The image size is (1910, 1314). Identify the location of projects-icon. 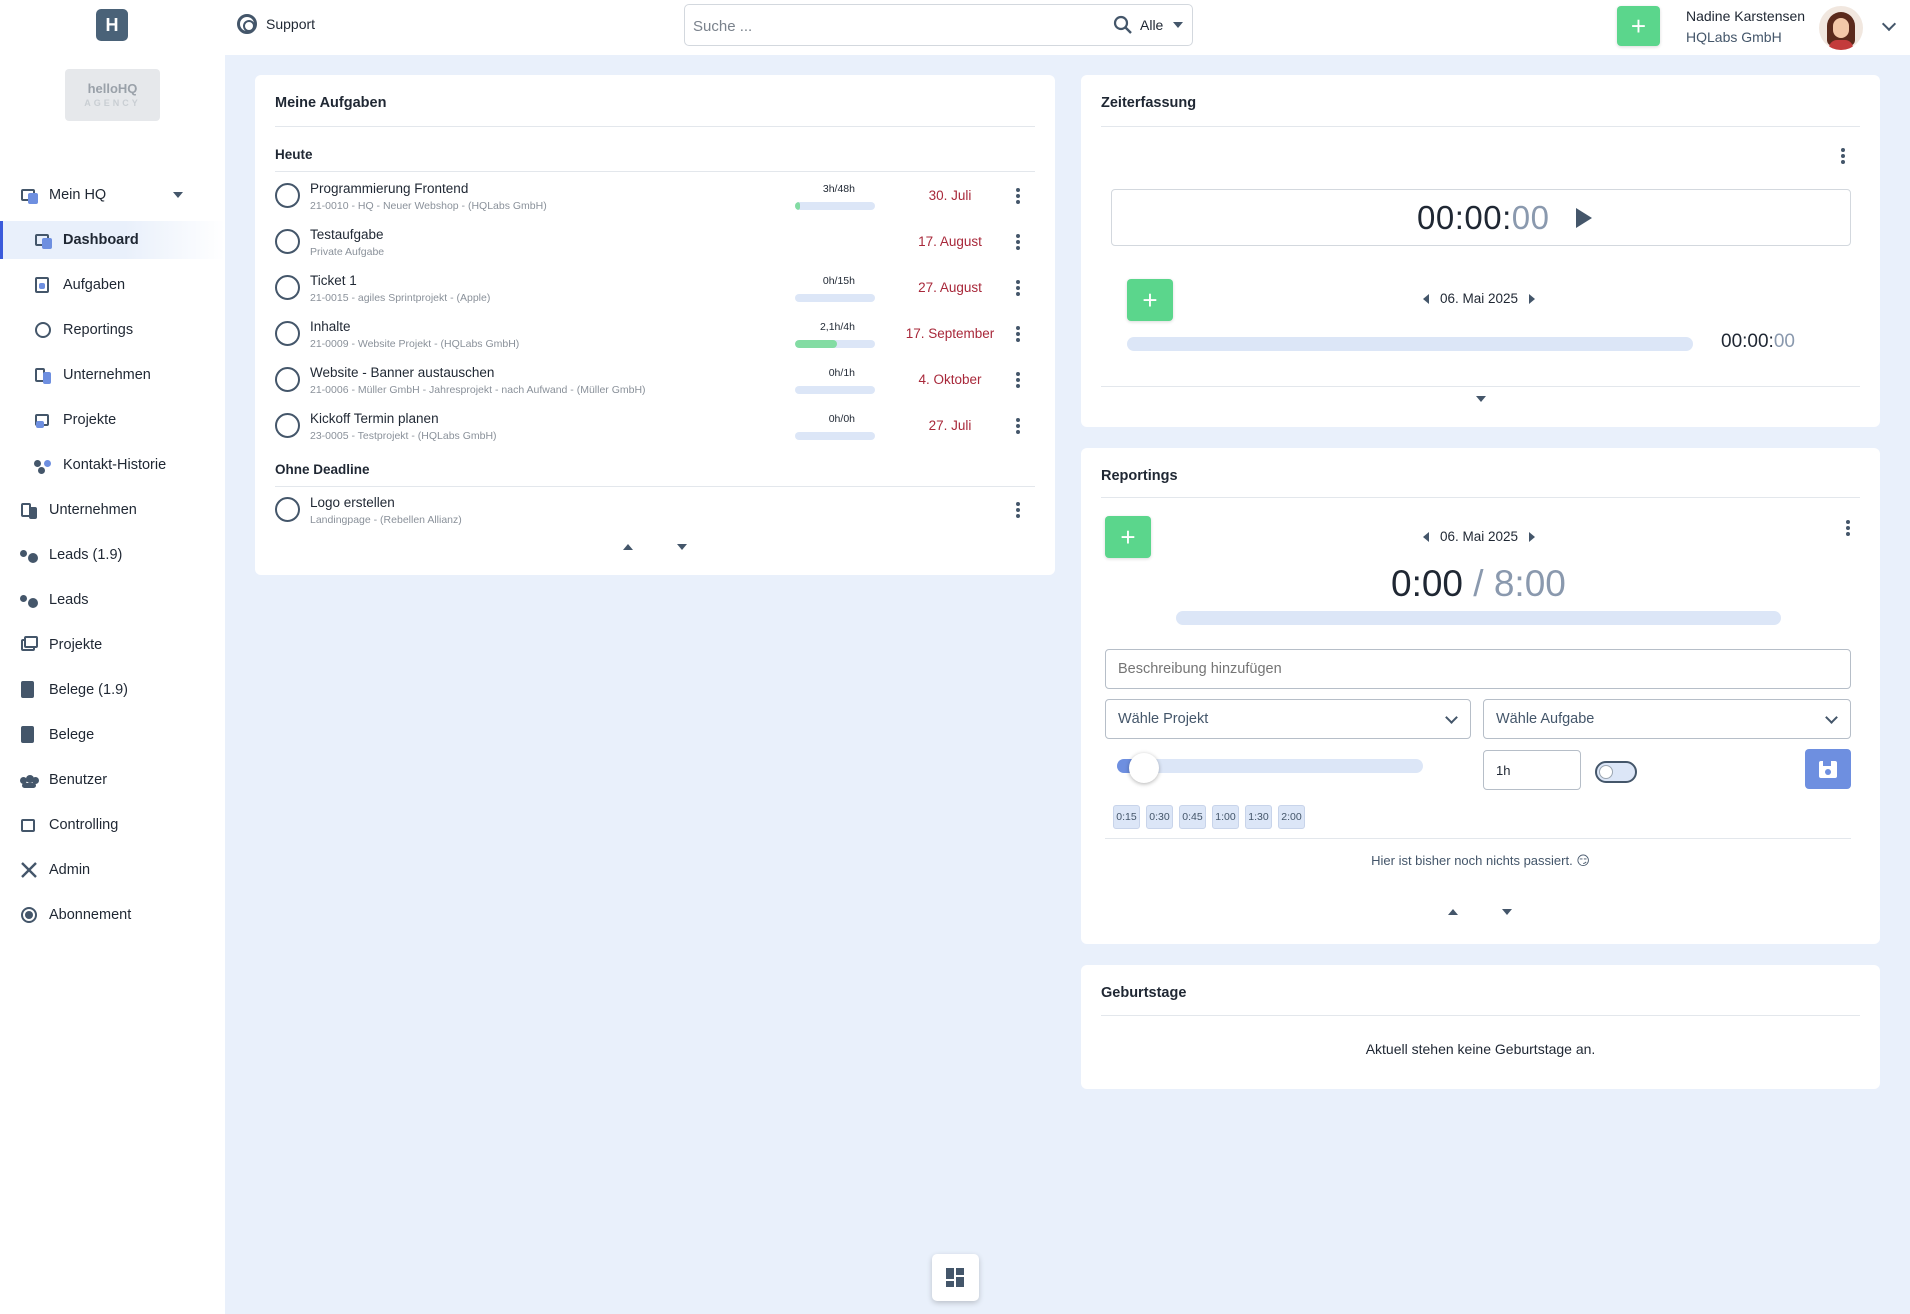
(29, 645).